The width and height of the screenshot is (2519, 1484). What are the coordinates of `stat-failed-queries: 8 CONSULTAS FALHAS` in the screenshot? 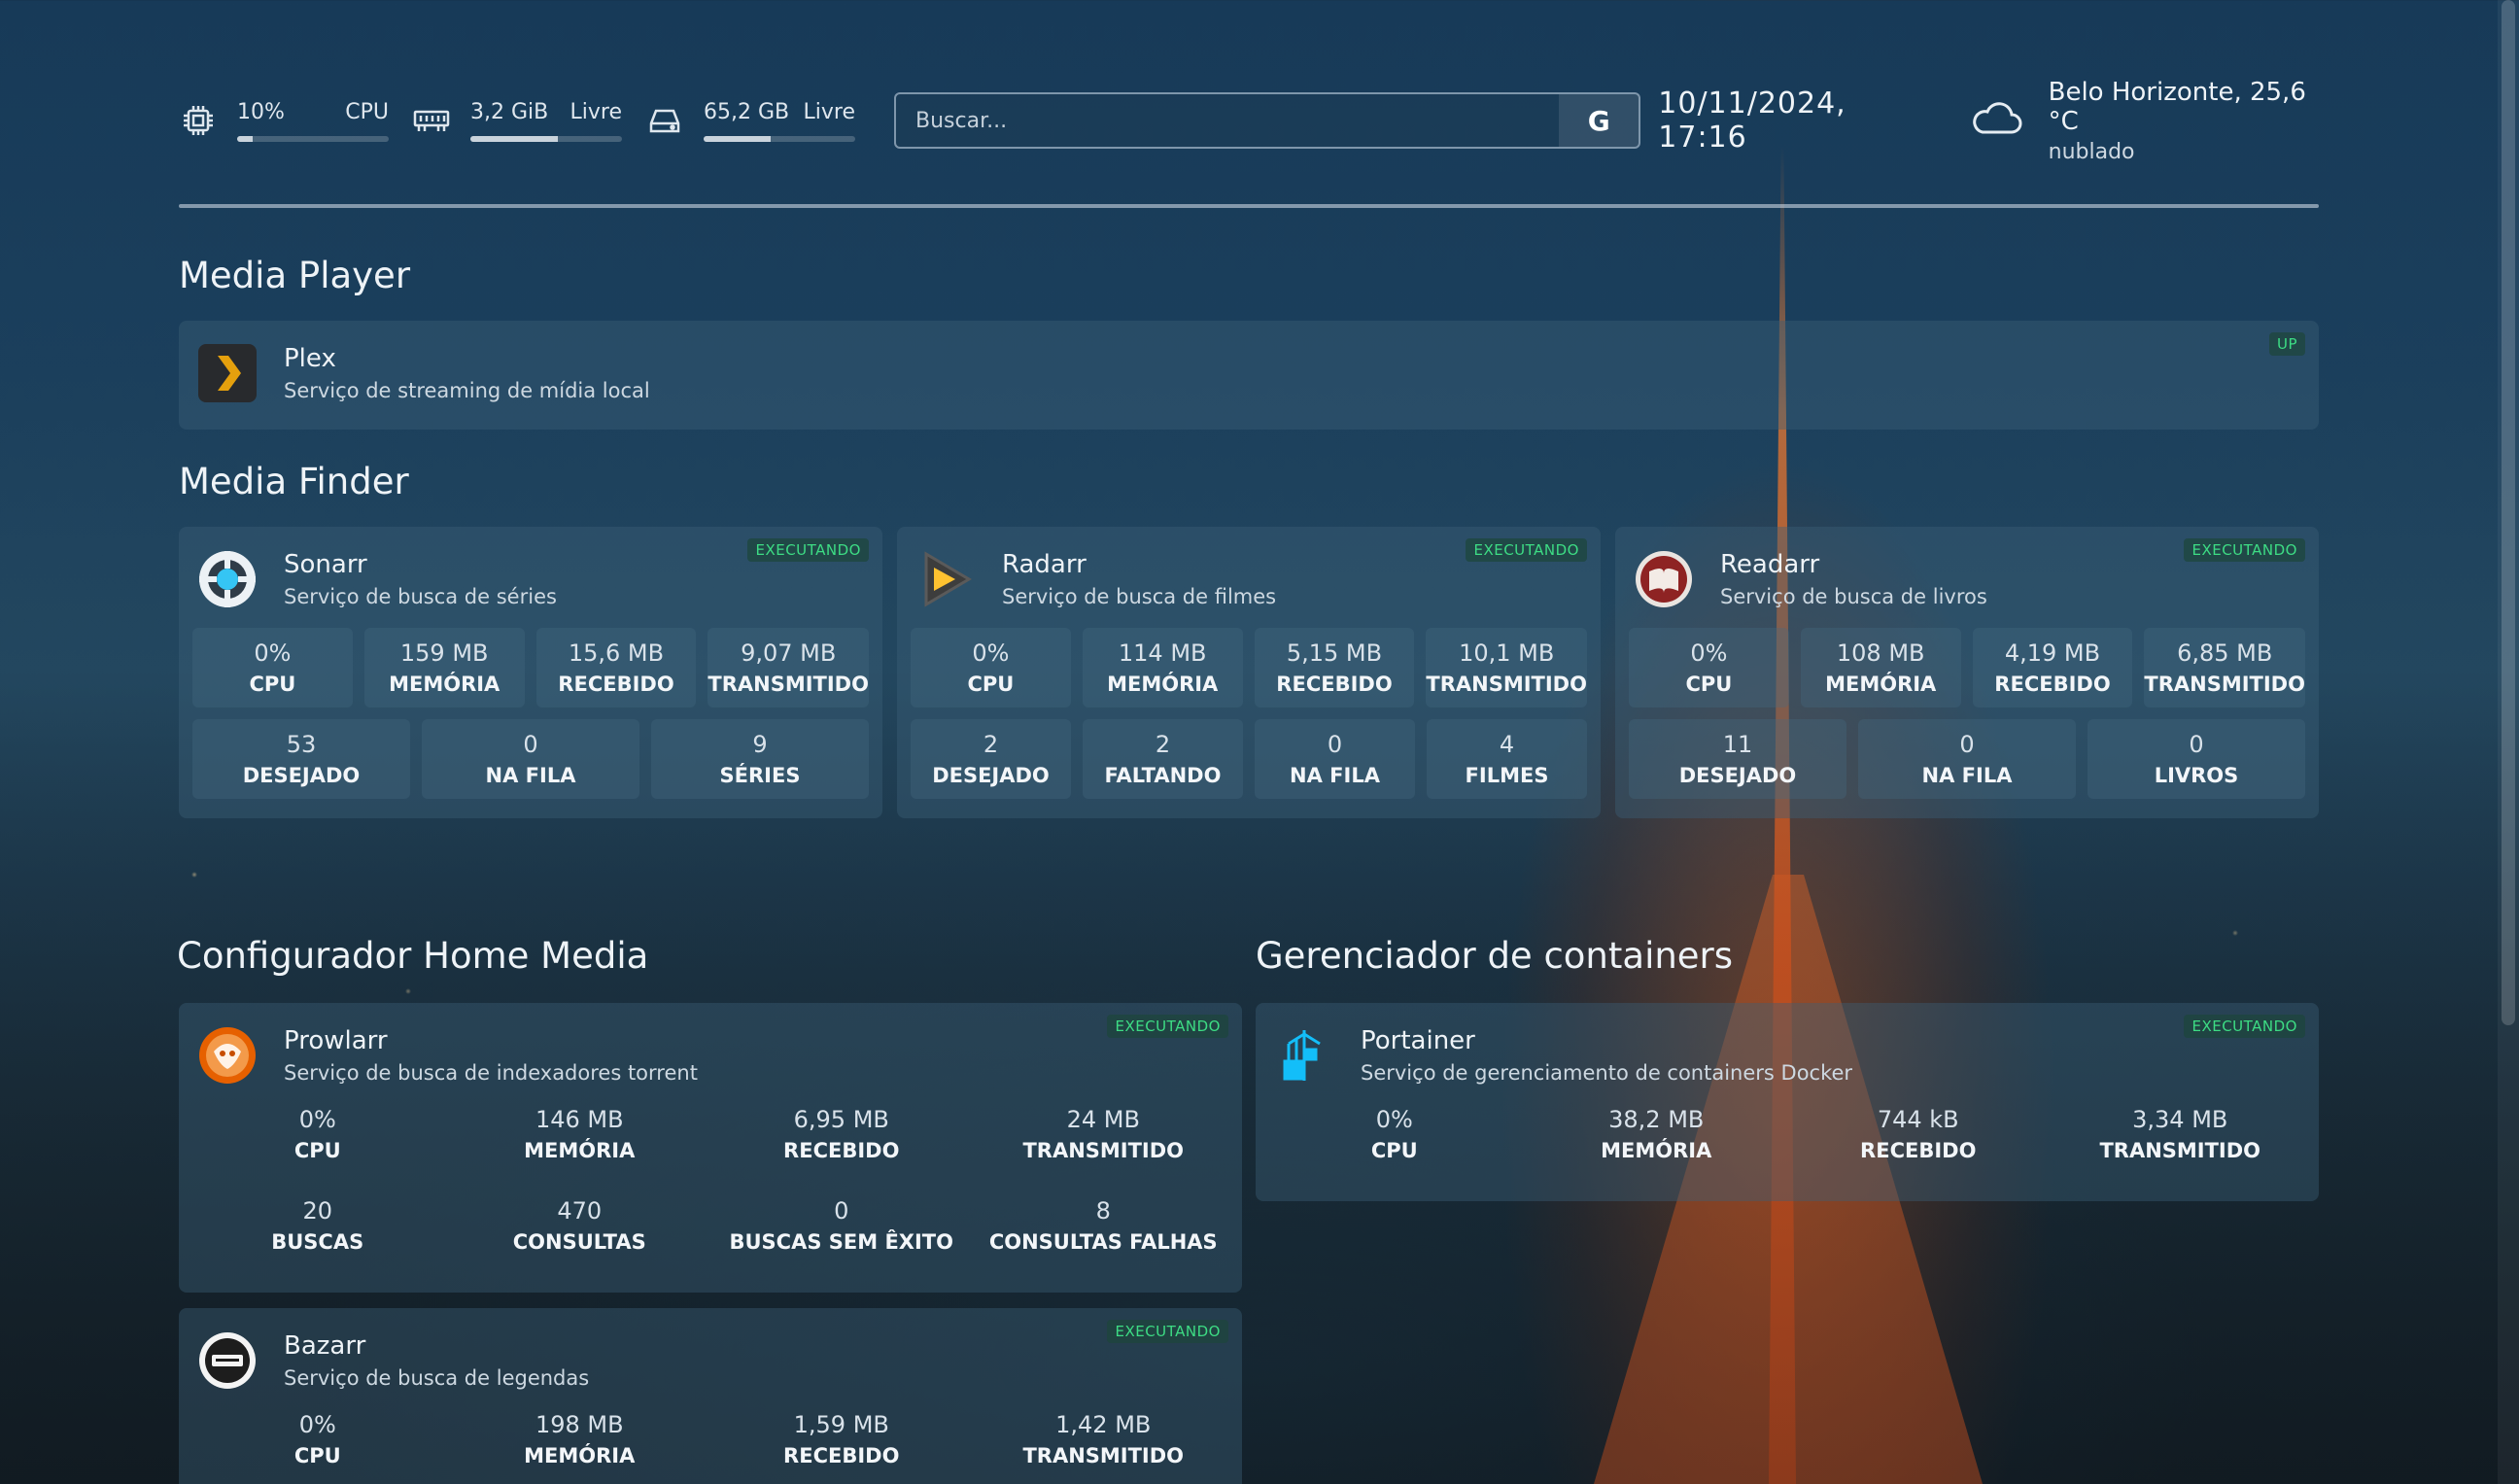 It's located at (1103, 1225).